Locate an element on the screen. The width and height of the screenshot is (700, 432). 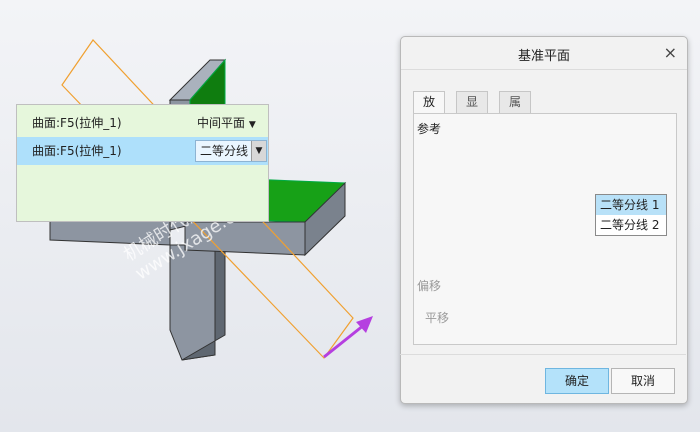
constraint-dropdown: 二等分线 1 二等分线 2 is located at coordinates (631, 215).